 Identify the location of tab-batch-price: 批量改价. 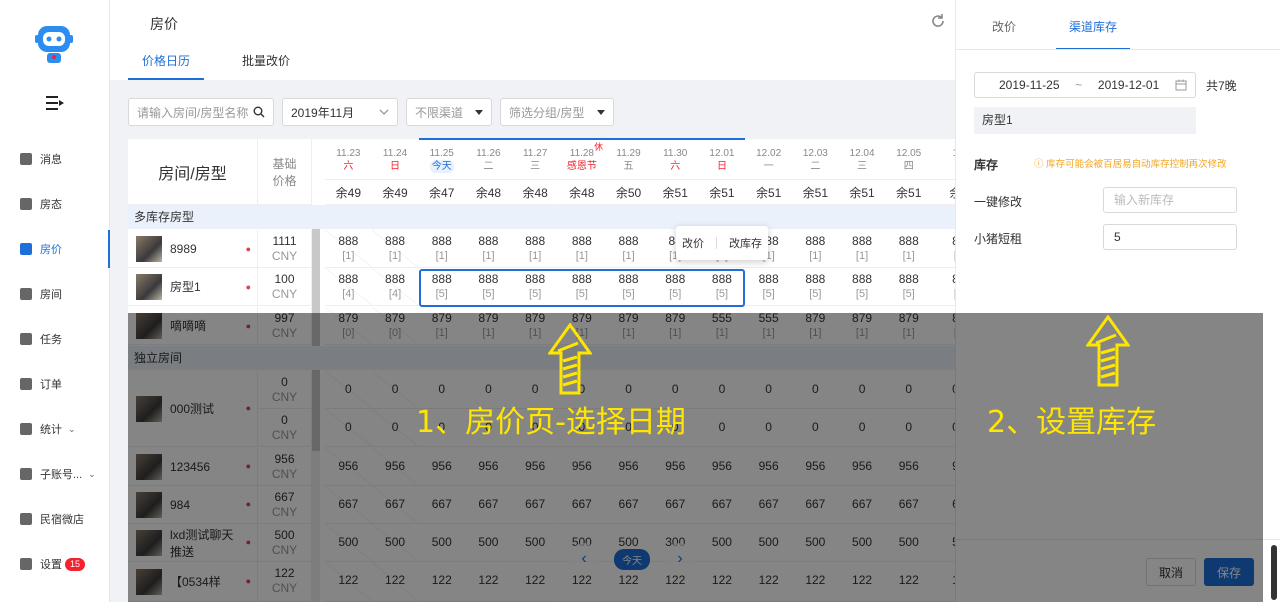
(266, 66).